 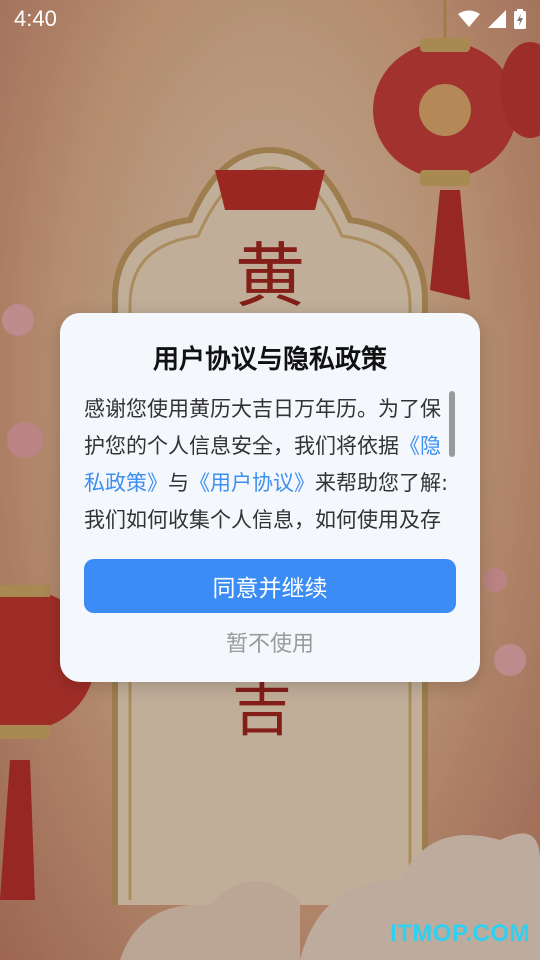 What do you see at coordinates (497, 19) in the screenshot?
I see `signal-icon` at bounding box center [497, 19].